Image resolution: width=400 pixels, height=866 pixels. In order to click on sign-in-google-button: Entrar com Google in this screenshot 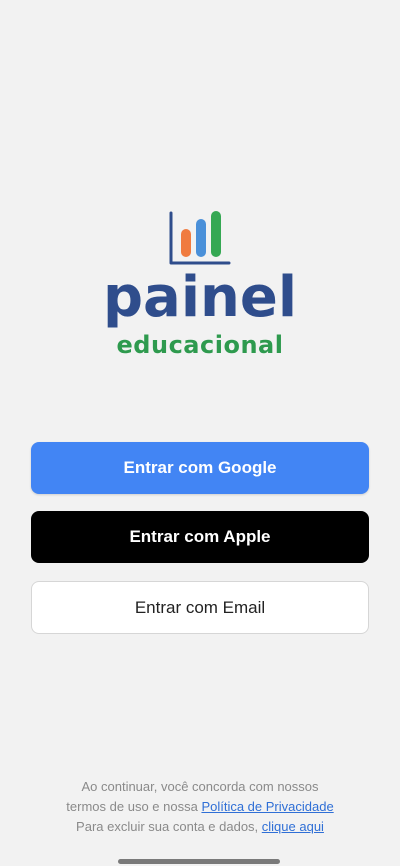, I will do `click(200, 468)`.